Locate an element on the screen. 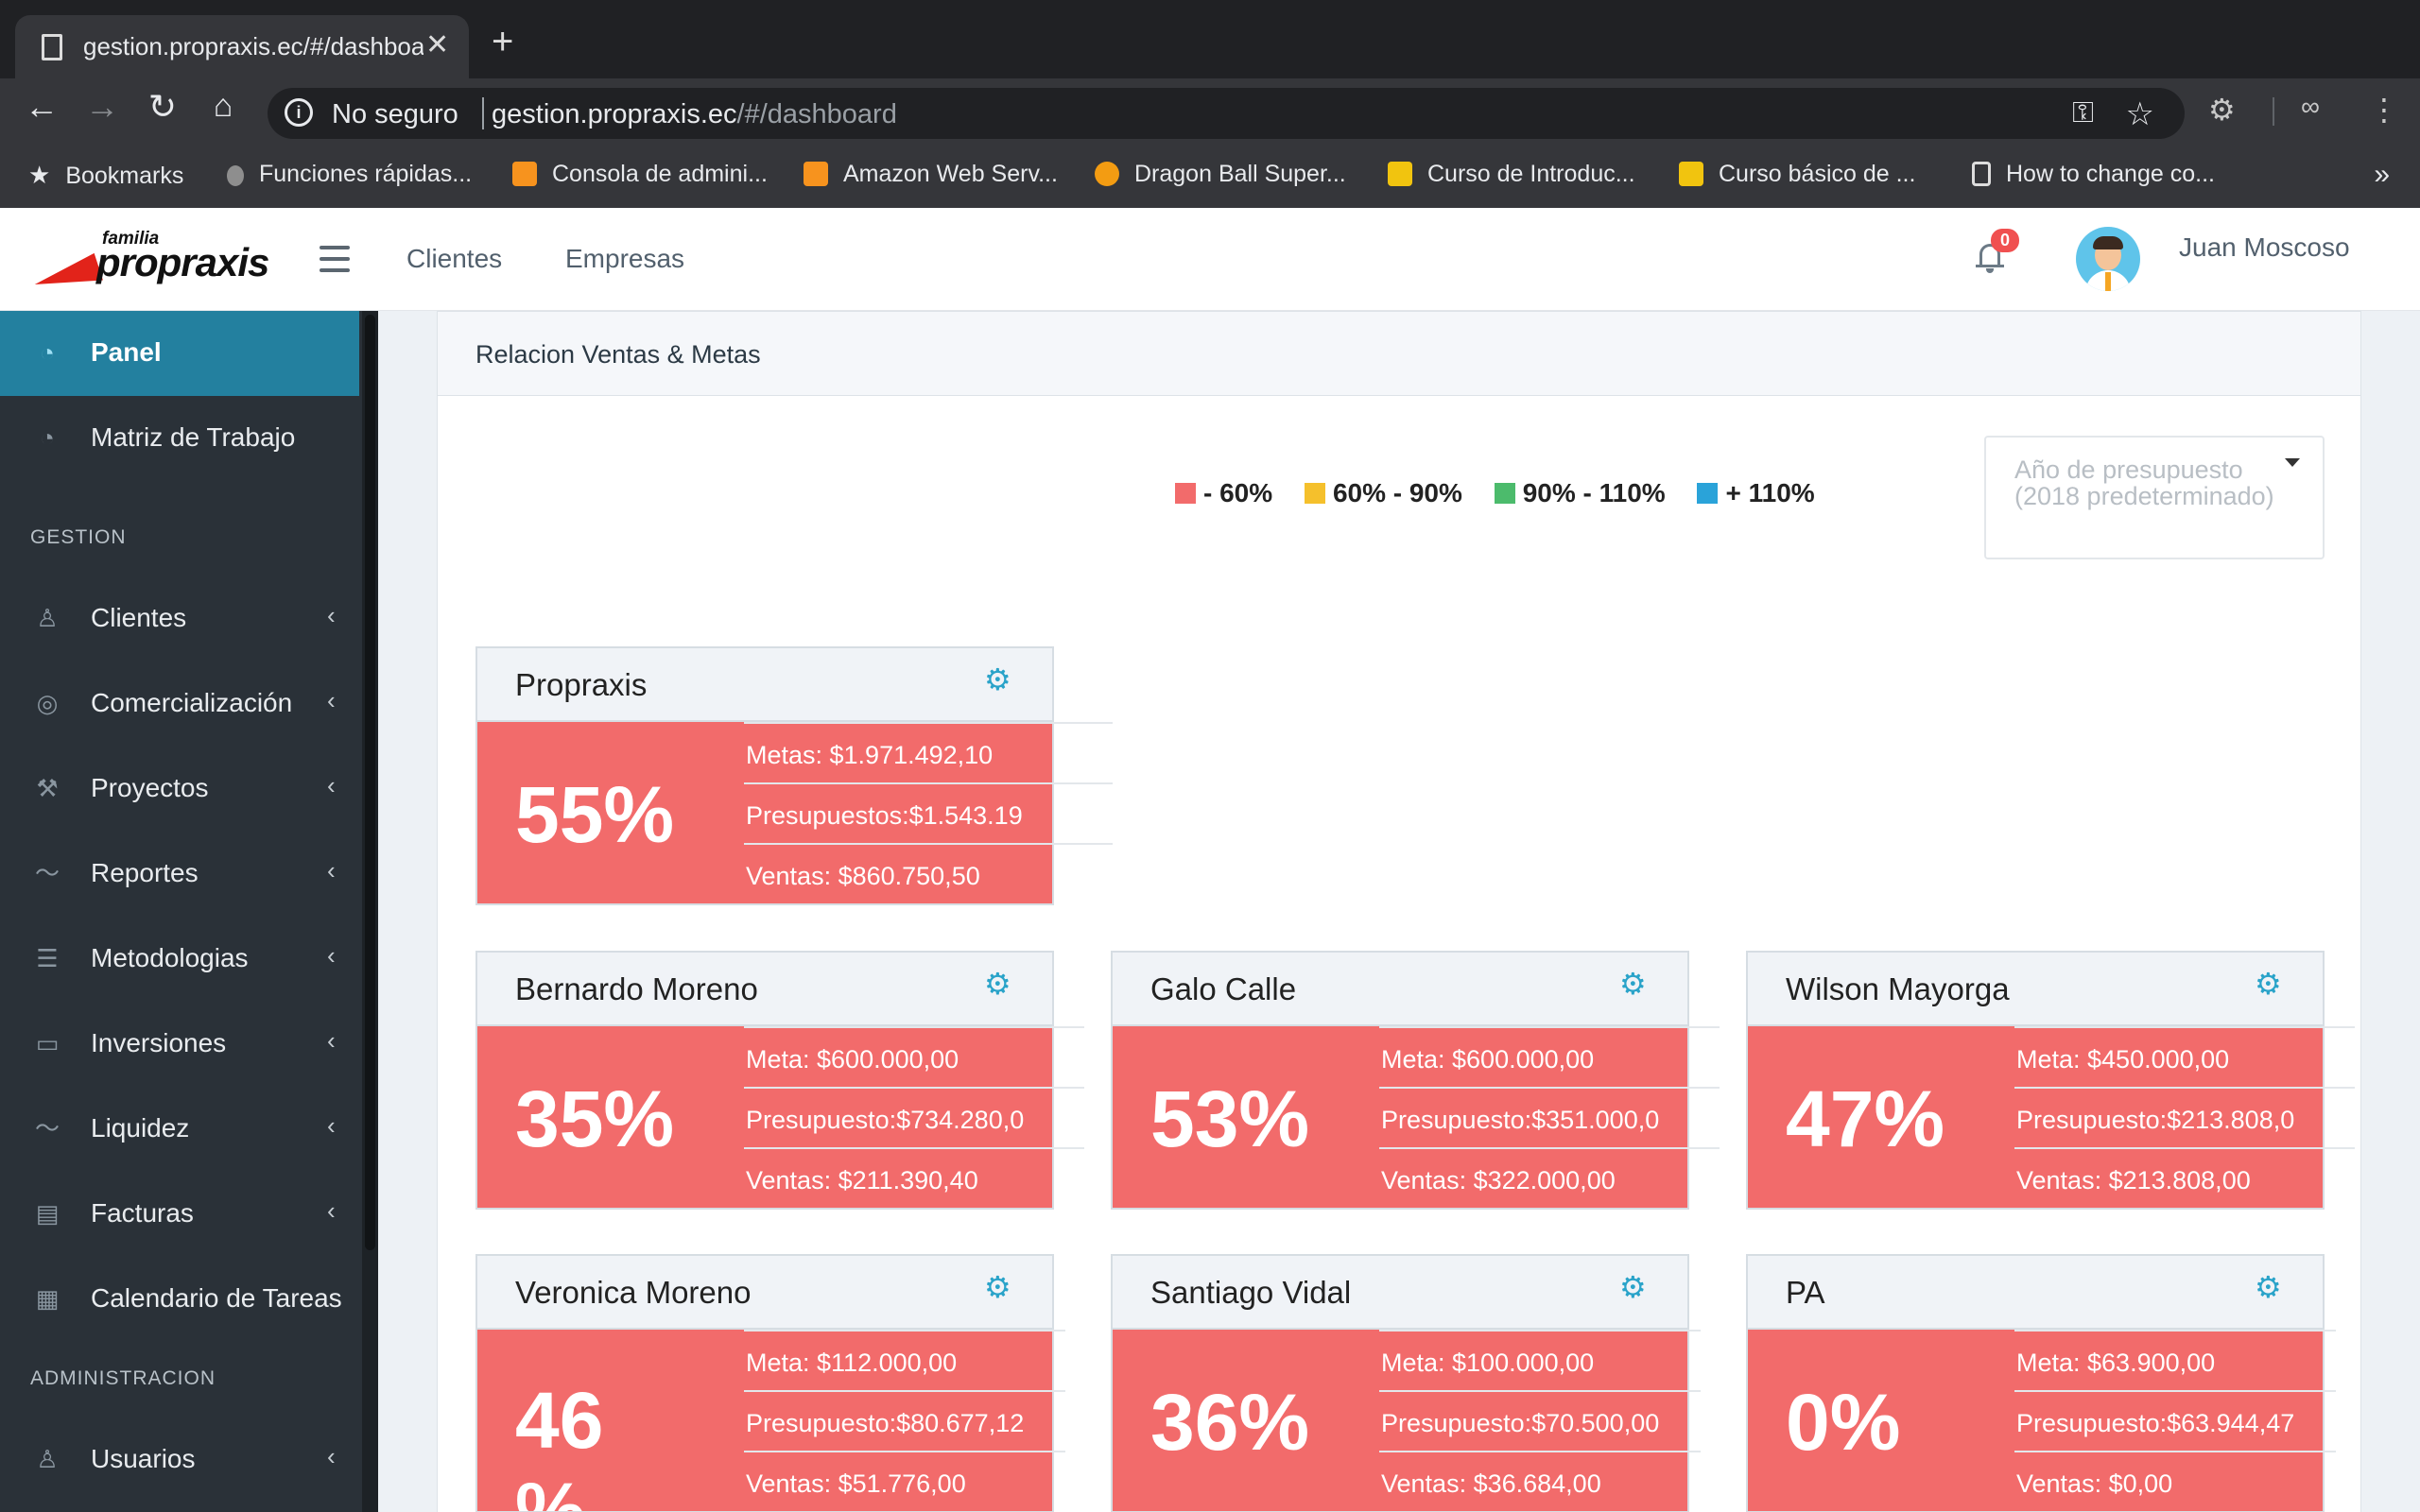 Image resolution: width=2420 pixels, height=1512 pixels. budget-year-select: Año de presupuesto (2018 predeterminado) is located at coordinates (2154, 497).